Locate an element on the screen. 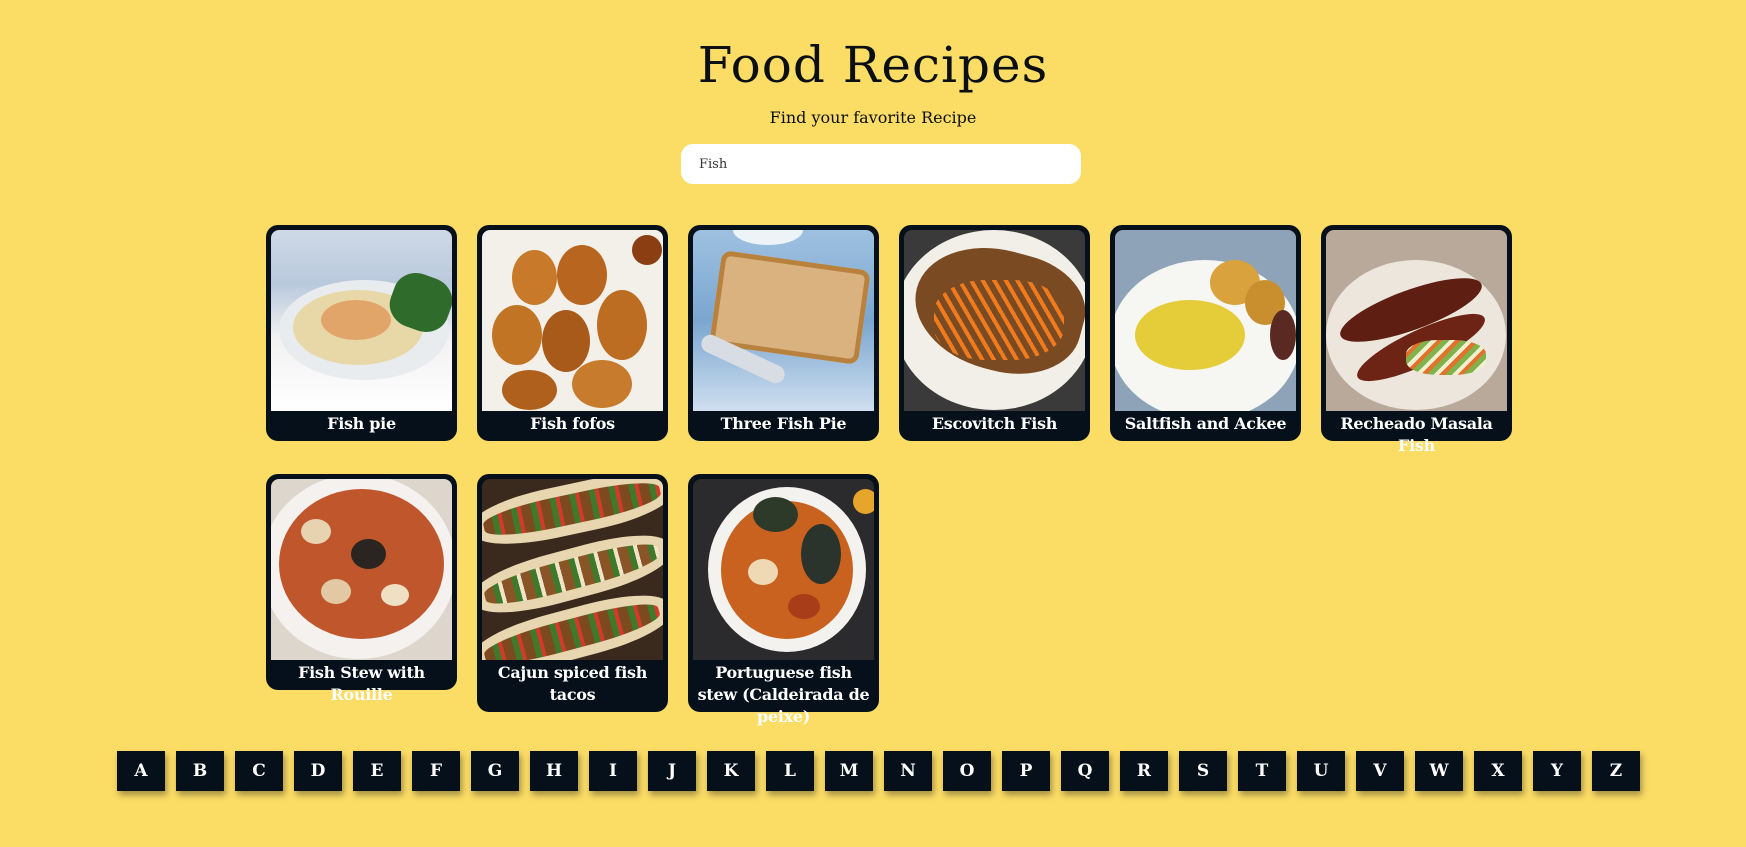 The width and height of the screenshot is (1746, 847). recipe-card: Fish fofos is located at coordinates (572, 333).